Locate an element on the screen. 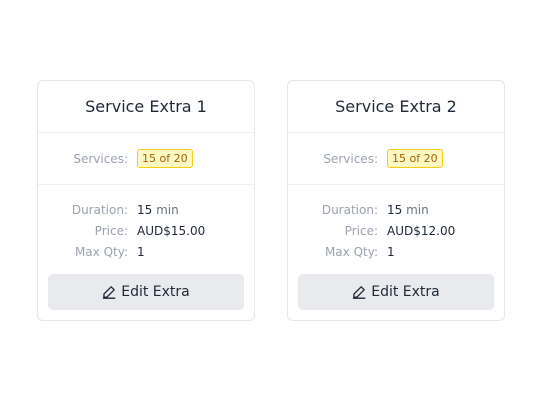  price-row: Price: AUD$15.00 is located at coordinates (146, 230).